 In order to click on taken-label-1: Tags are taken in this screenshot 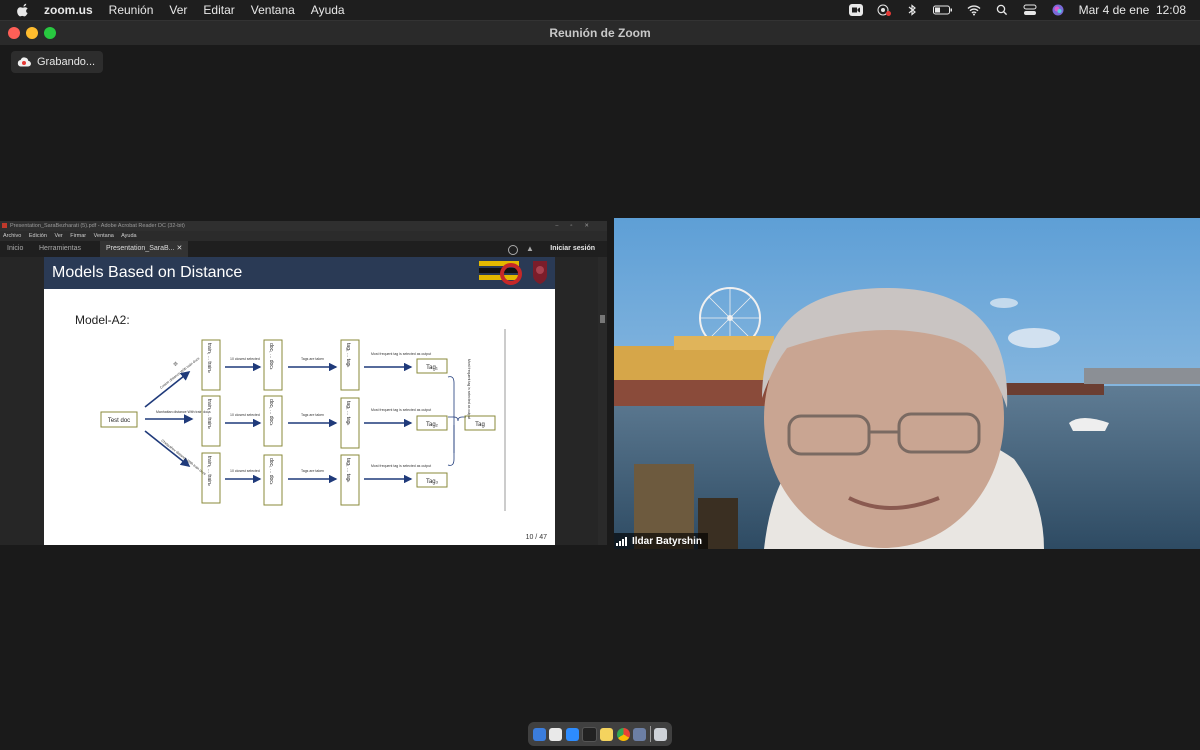, I will do `click(312, 359)`.